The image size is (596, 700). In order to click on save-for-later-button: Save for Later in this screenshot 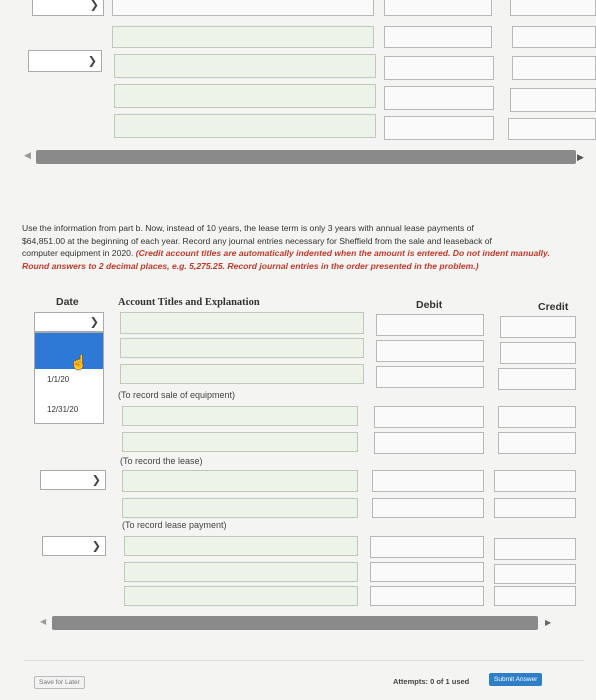, I will do `click(59, 682)`.